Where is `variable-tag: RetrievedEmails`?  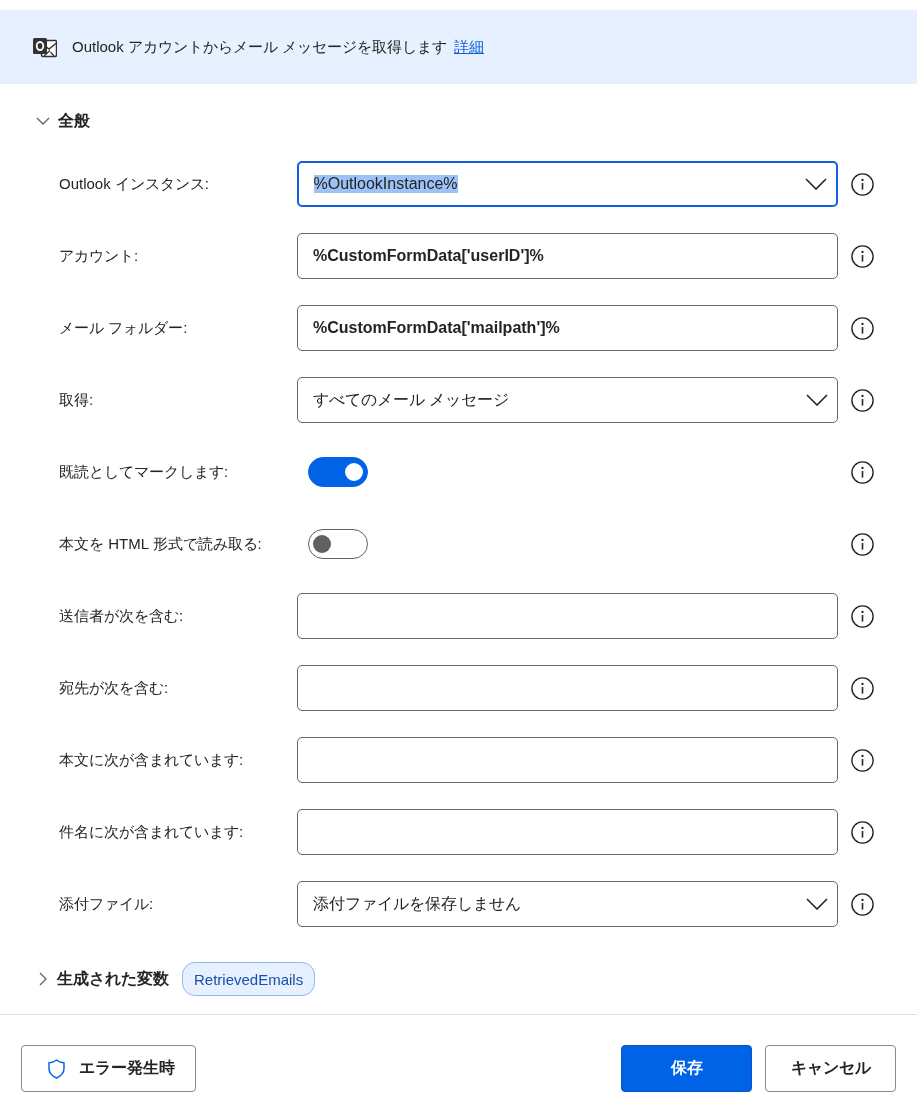
variable-tag: RetrievedEmails is located at coordinates (249, 979).